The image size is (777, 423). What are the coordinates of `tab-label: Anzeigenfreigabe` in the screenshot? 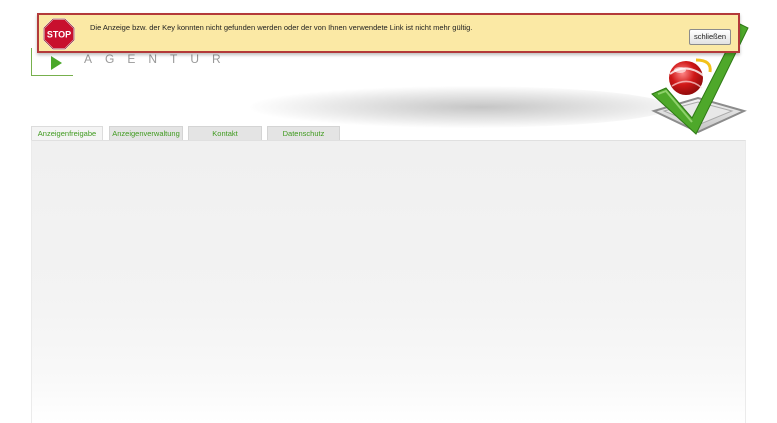 It's located at (67, 133).